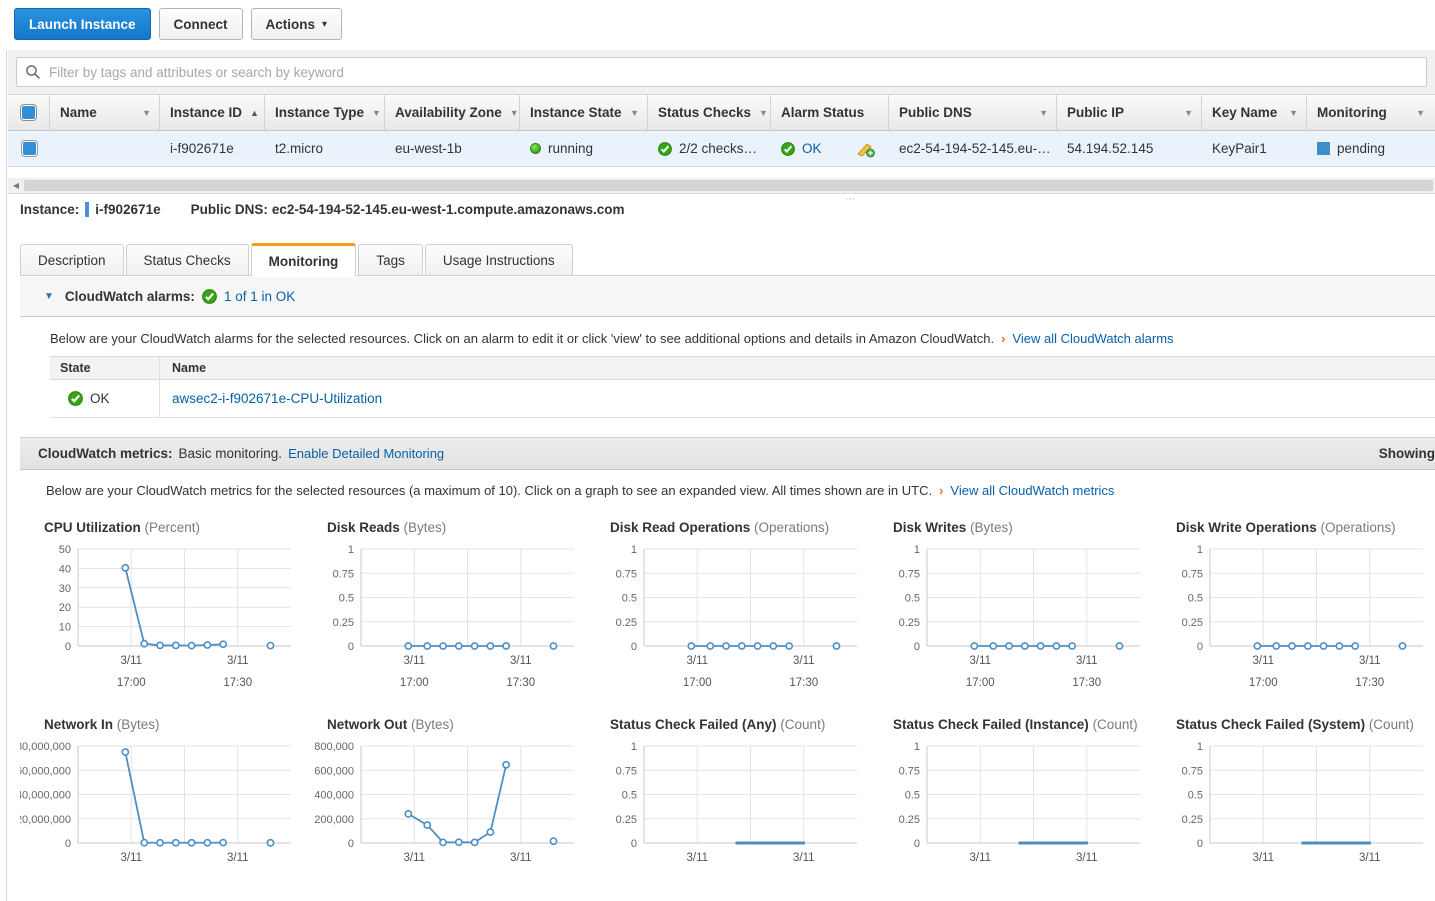 The image size is (1435, 901). What do you see at coordinates (973, 112) in the screenshot?
I see `column-header-public-dns: Public DNS ▼` at bounding box center [973, 112].